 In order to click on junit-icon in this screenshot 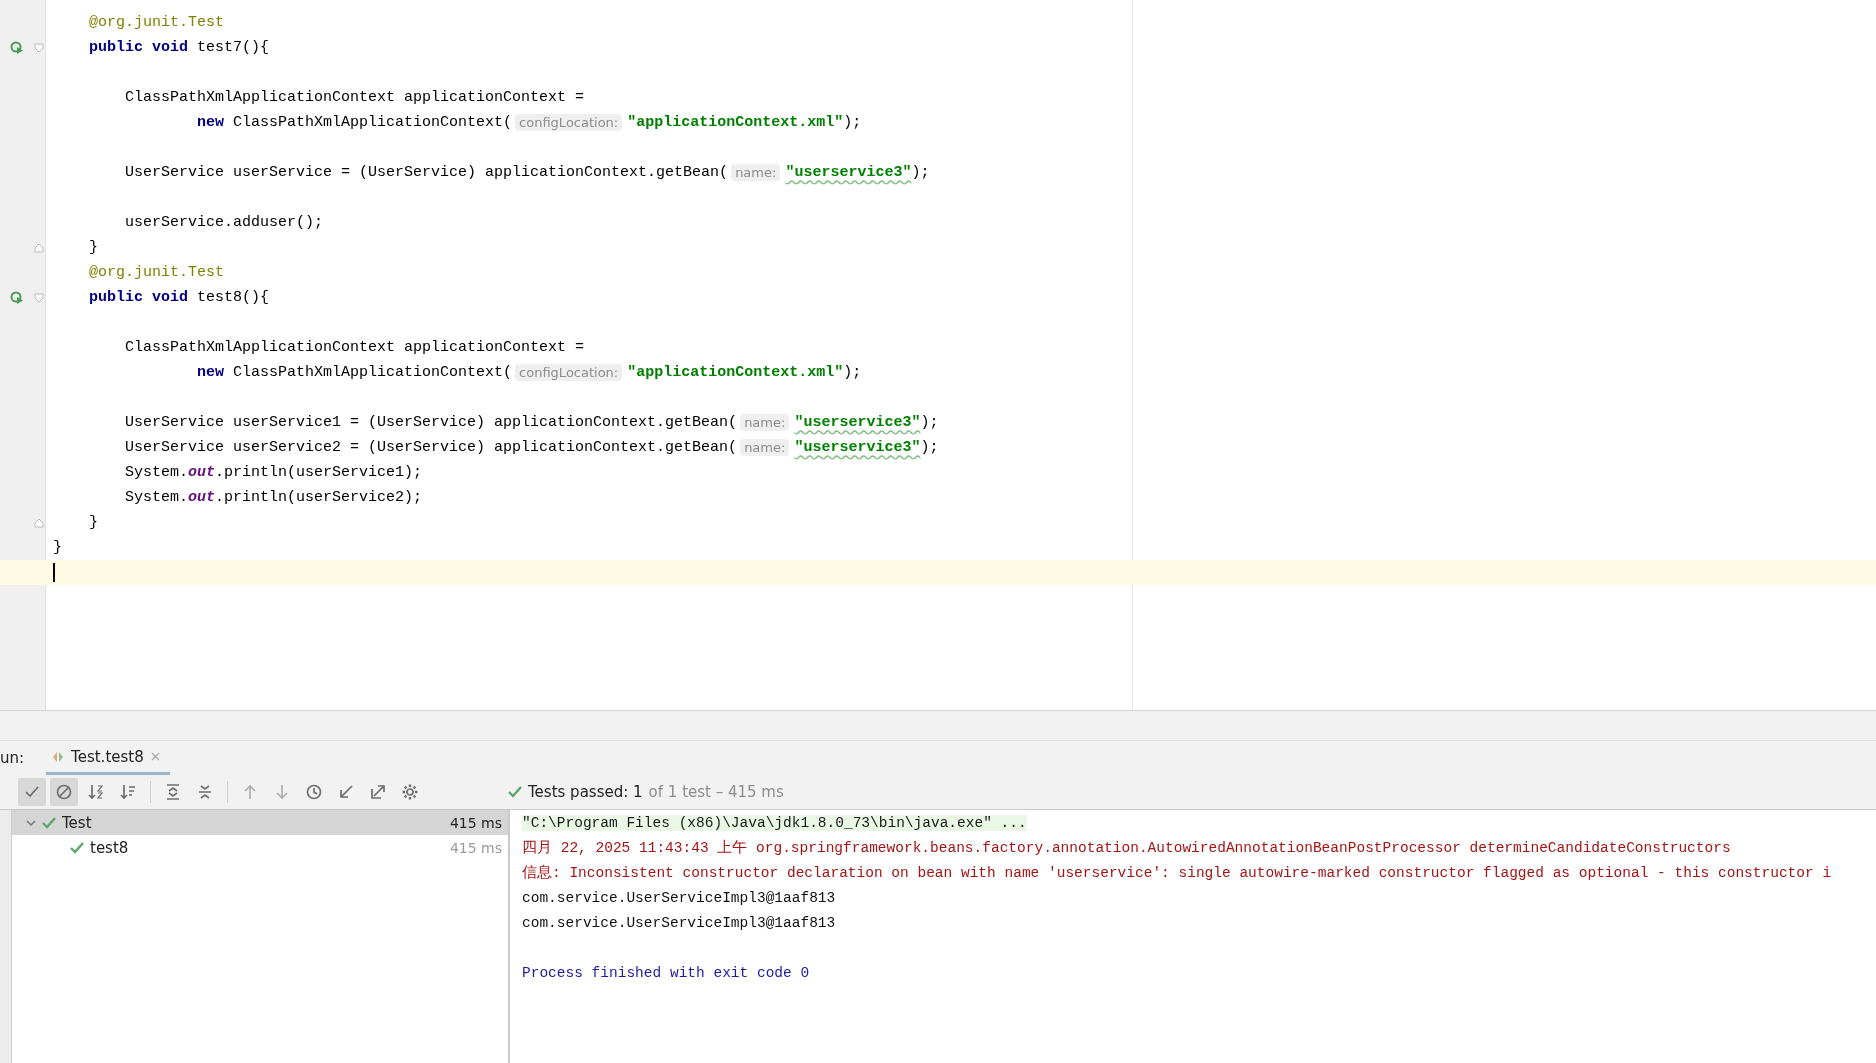, I will do `click(58, 756)`.